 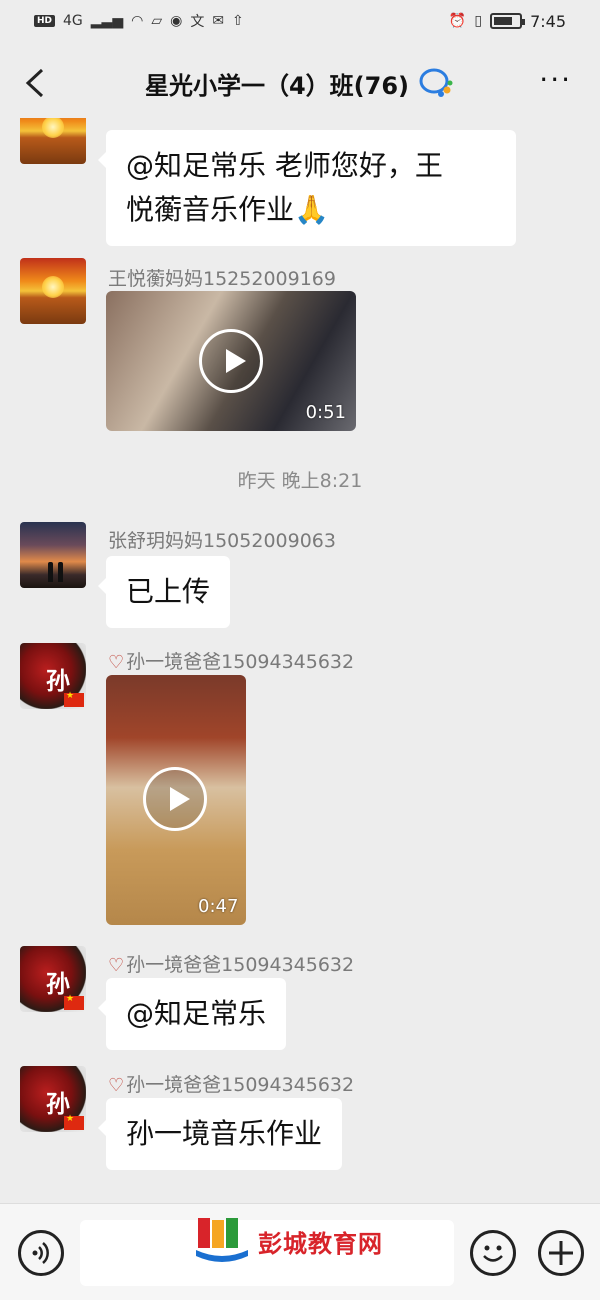 I want to click on video-thumbnail: 0:47, so click(x=176, y=800).